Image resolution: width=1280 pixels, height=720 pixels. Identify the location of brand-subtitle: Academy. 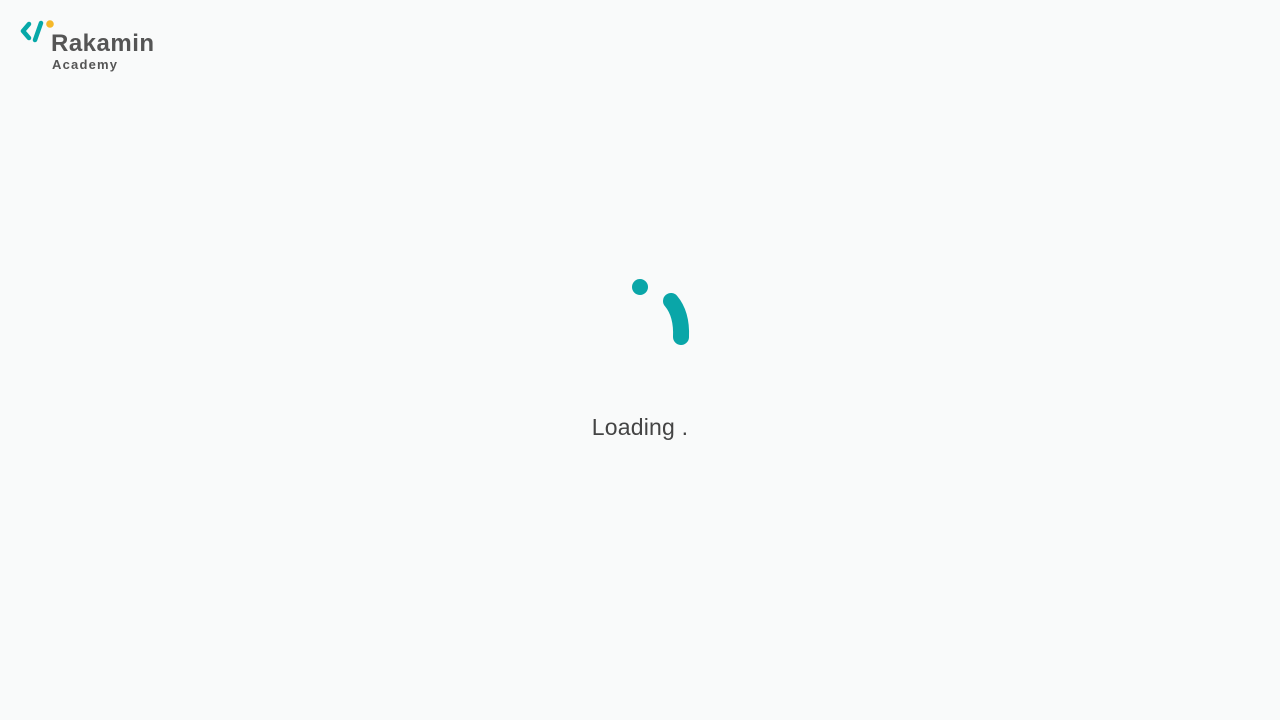
(85, 64).